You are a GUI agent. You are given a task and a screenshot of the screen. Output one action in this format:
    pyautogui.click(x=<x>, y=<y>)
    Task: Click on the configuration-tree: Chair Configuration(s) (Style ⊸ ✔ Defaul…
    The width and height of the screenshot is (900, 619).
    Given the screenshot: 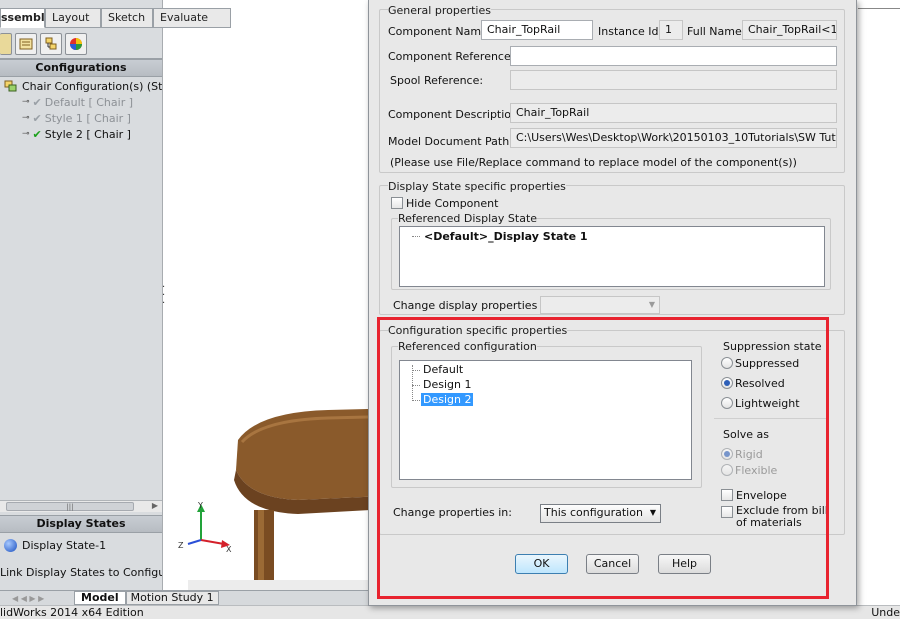 What is the action you would take?
    pyautogui.click(x=81, y=110)
    